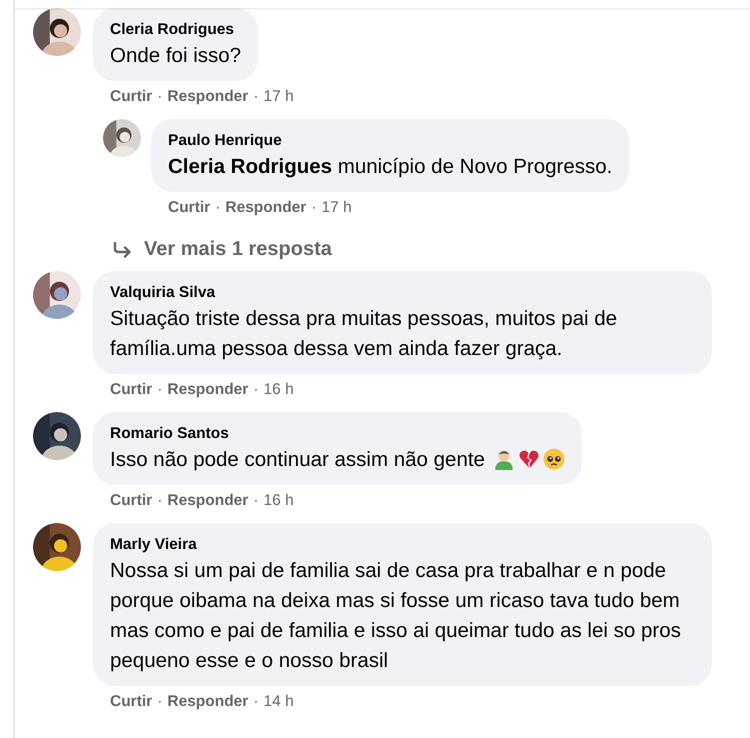 The width and height of the screenshot is (750, 738). What do you see at coordinates (153, 545) in the screenshot?
I see `author-name: Marly Vieira` at bounding box center [153, 545].